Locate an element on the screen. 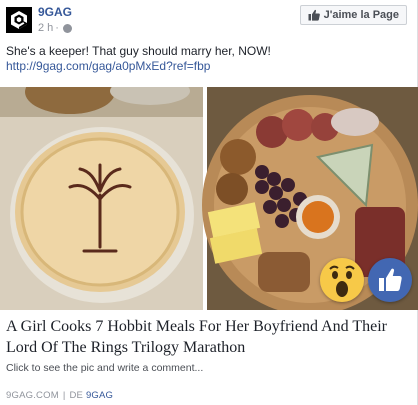 Image resolution: width=418 pixels, height=405 pixels. timestamp-link: 2 h is located at coordinates (45, 28).